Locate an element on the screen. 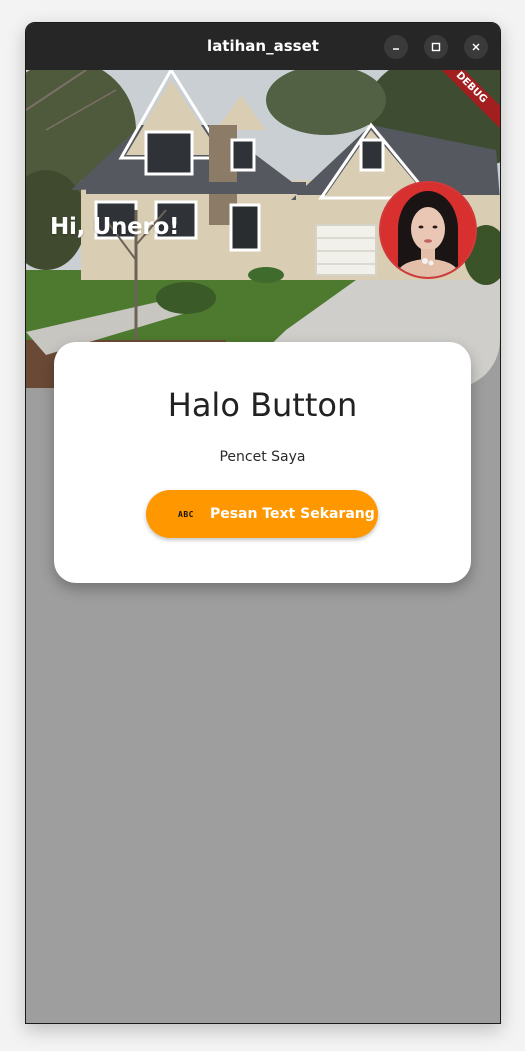  close-icon is located at coordinates (476, 47).